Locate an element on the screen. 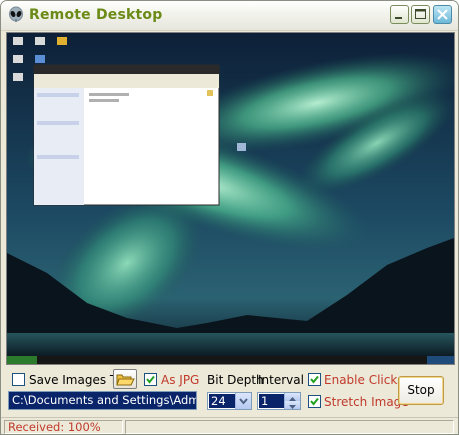 The image size is (459, 435). status-bar: Received: 100% is located at coordinates (229, 425).